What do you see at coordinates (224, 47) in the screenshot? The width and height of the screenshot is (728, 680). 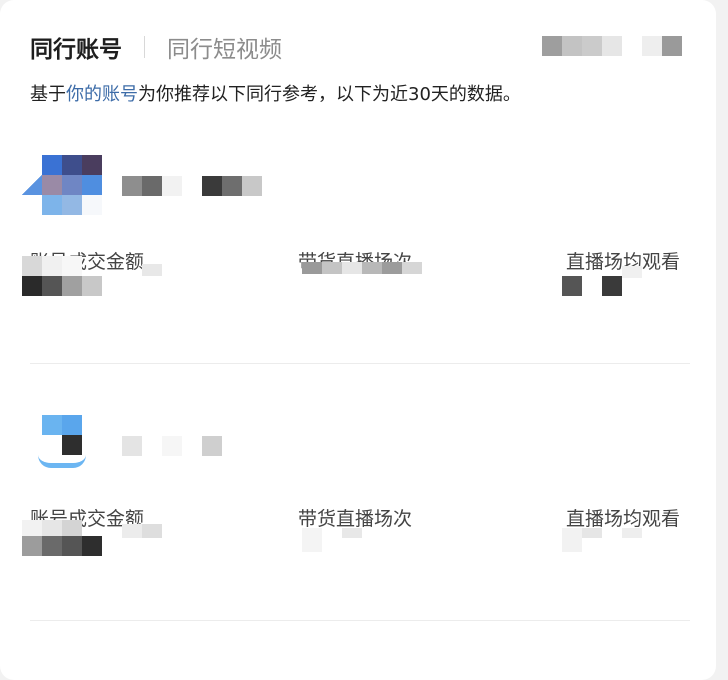 I see `tab-peer-short-videos: 同行短视频` at bounding box center [224, 47].